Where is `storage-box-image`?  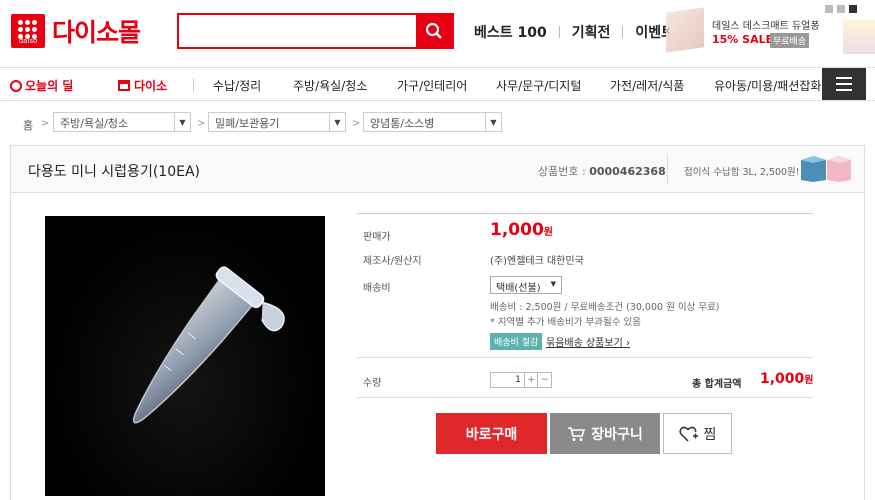 storage-box-image is located at coordinates (826, 168).